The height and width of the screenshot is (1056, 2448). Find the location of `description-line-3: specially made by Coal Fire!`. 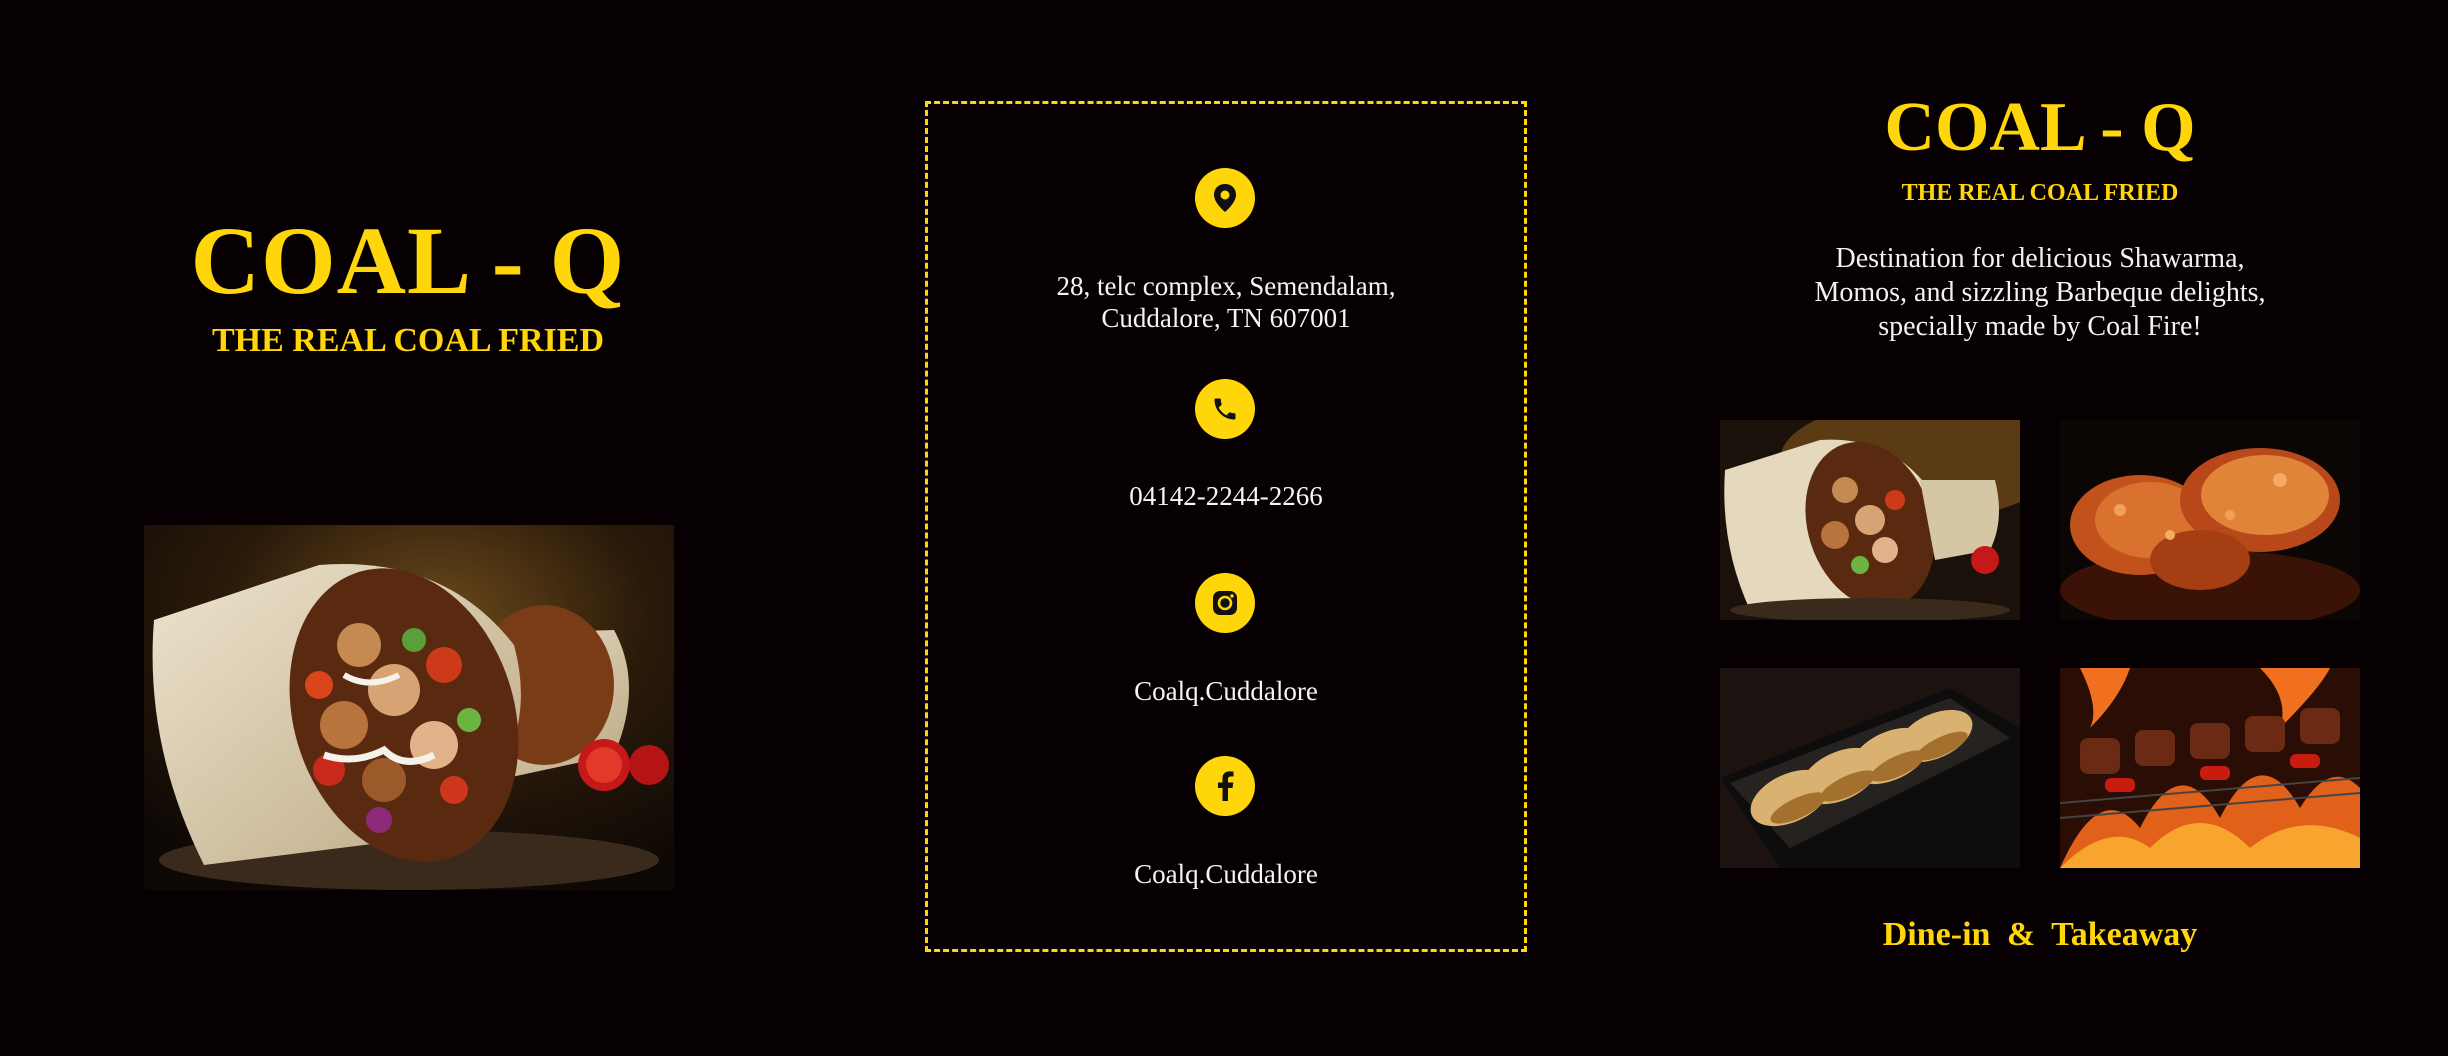

description-line-3: specially made by Coal Fire! is located at coordinates (2040, 326).